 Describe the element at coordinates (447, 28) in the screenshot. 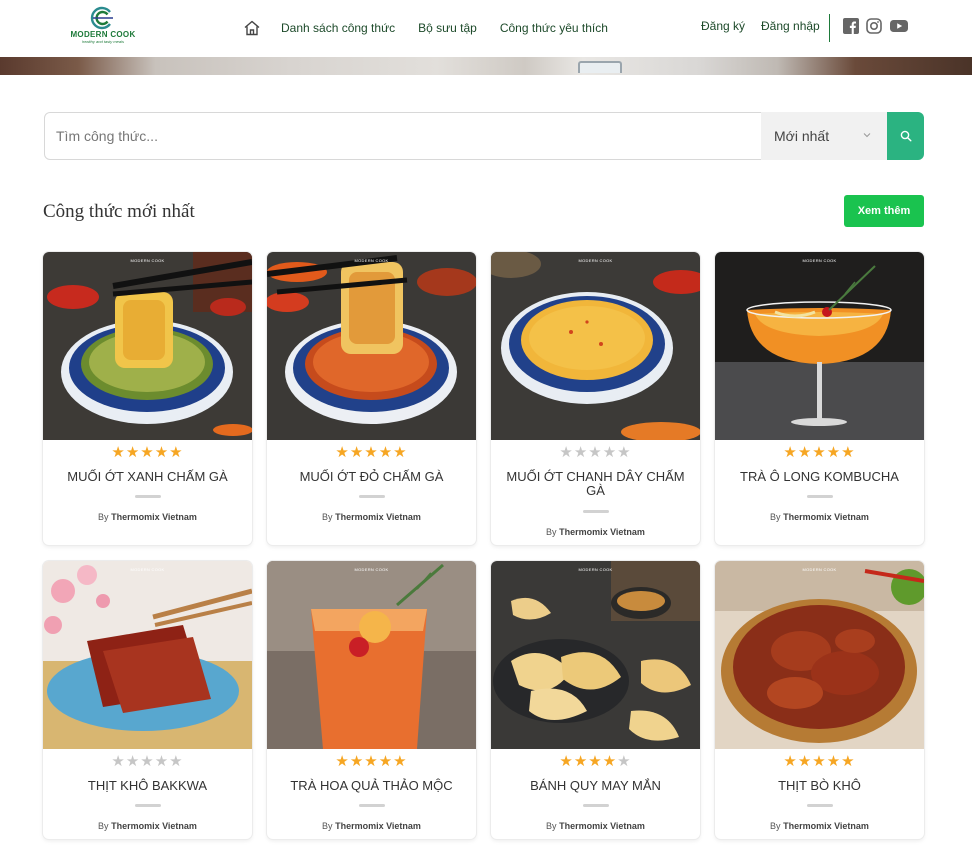

I see `nav-collection: Bộ sưu tập` at that location.